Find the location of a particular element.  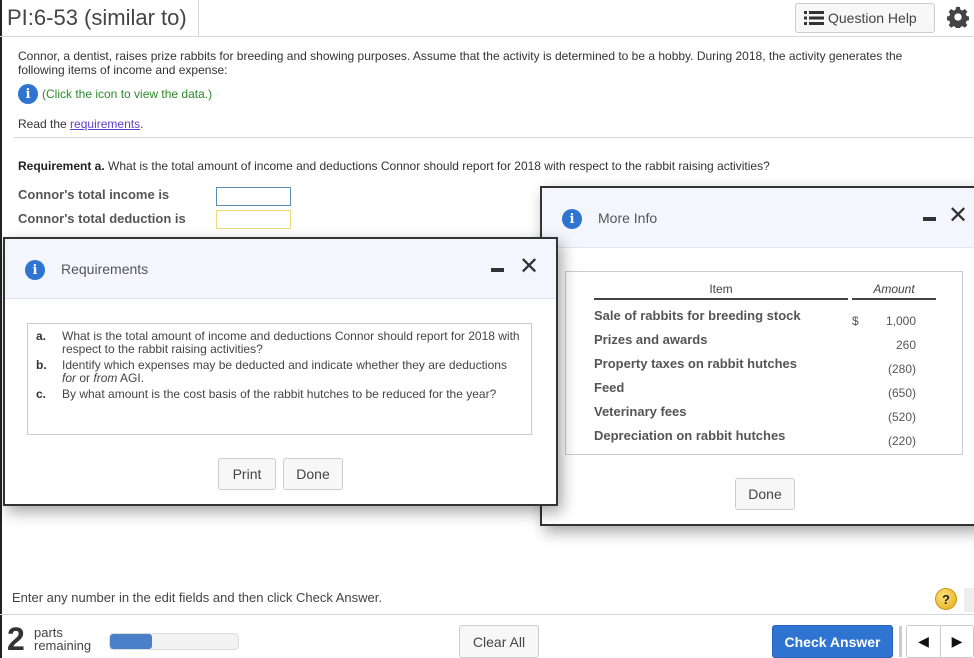

requirement-letter: b. is located at coordinates (41, 365).